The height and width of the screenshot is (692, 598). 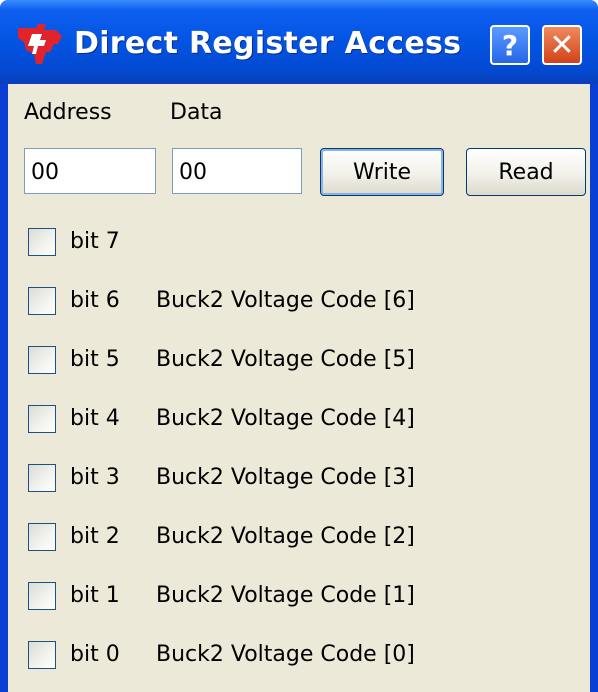 I want to click on bit-2-checkbox, so click(x=42, y=537).